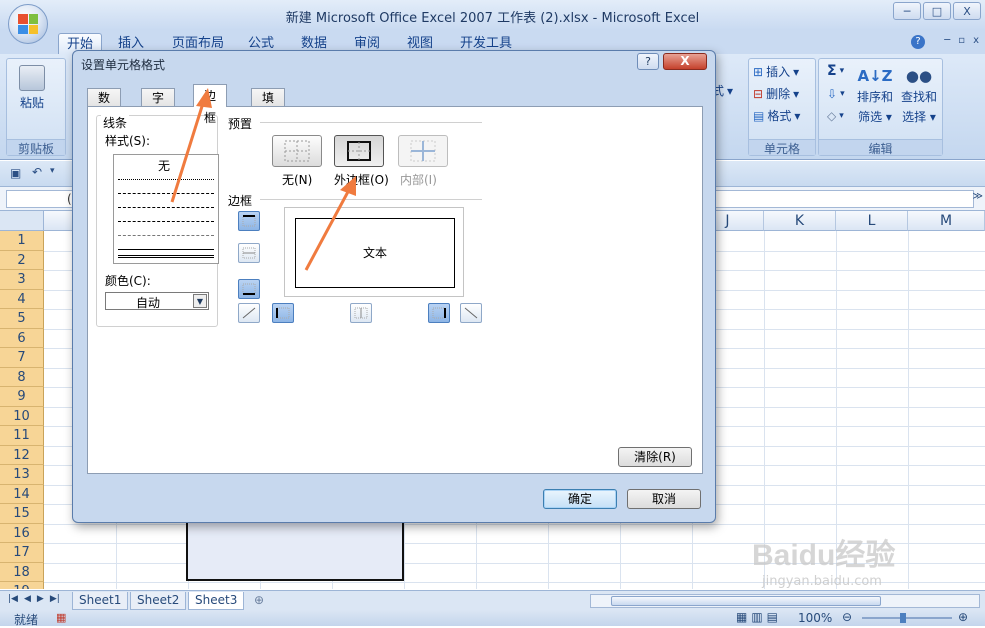  What do you see at coordinates (157, 301) in the screenshot?
I see `color-dropdown: 自动 ▼` at bounding box center [157, 301].